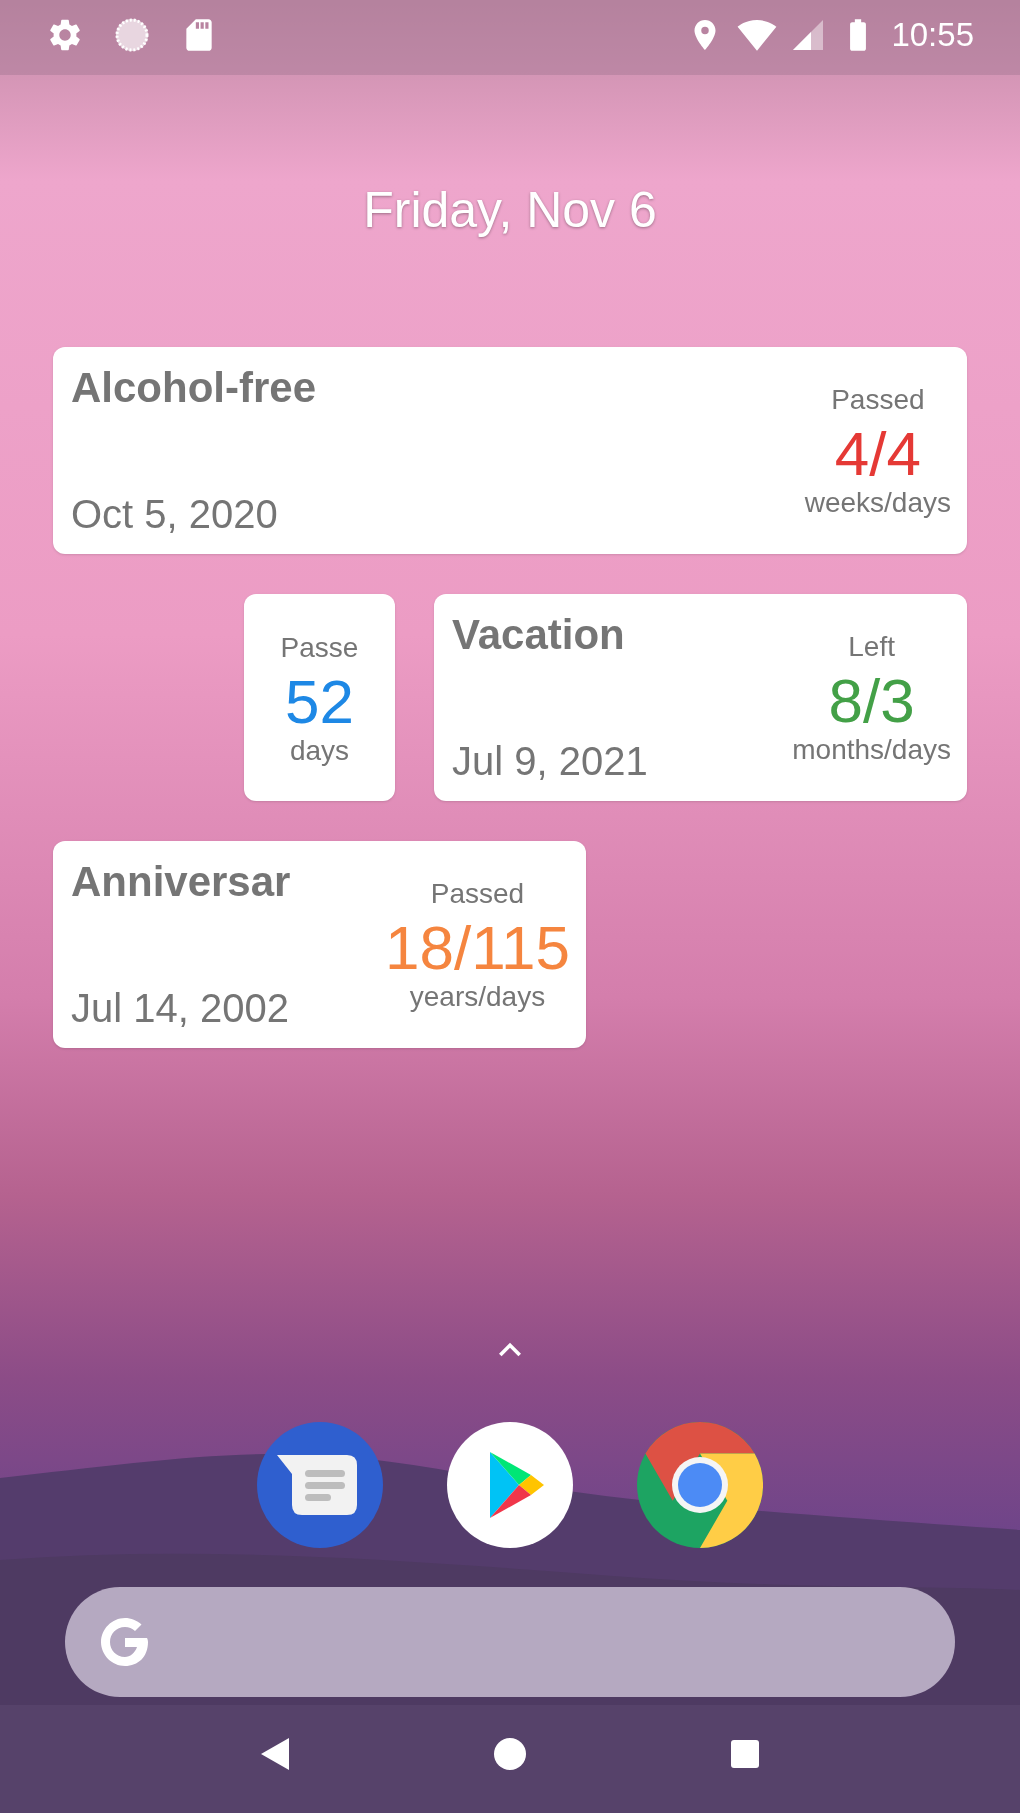 The height and width of the screenshot is (1813, 1020). Describe the element at coordinates (319, 647) in the screenshot. I see `stat-label: Passe` at that location.